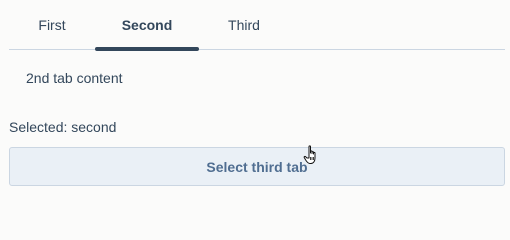 The width and height of the screenshot is (510, 240). What do you see at coordinates (74, 78) in the screenshot?
I see `tab-panel-content: 2nd tab content` at bounding box center [74, 78].